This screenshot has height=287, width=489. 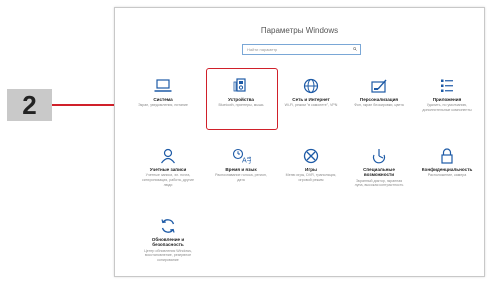 What do you see at coordinates (447, 175) in the screenshot?
I see `item-subtitle: Расположение, камера` at bounding box center [447, 175].